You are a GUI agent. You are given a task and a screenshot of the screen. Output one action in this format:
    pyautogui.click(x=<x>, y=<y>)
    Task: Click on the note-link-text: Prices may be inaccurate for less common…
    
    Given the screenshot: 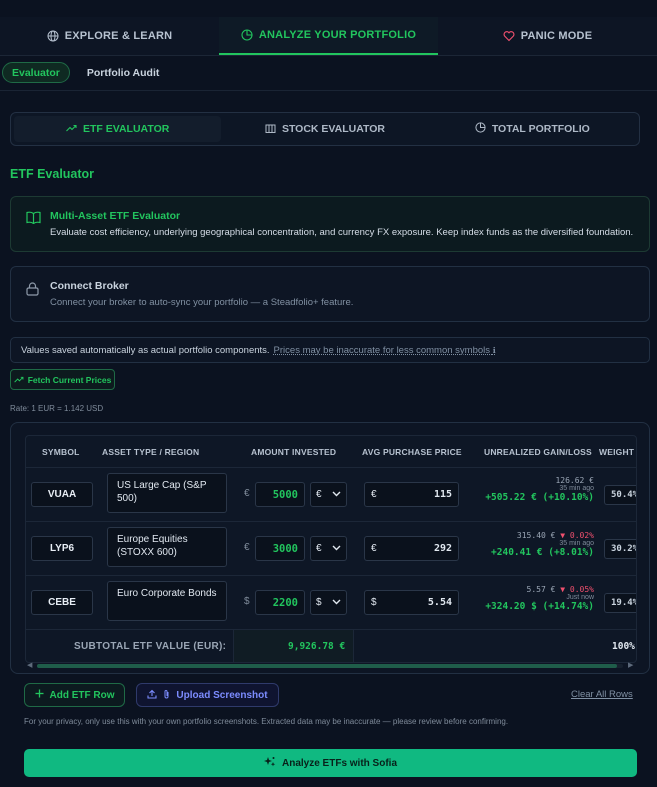 What is the action you would take?
    pyautogui.click(x=383, y=350)
    